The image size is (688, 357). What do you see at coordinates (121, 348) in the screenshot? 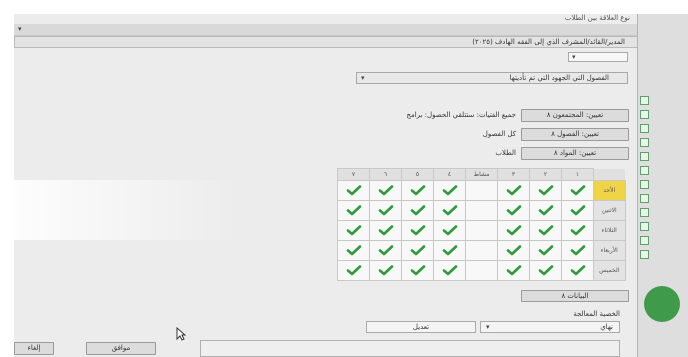
I see `ok-button: موافق` at bounding box center [121, 348].